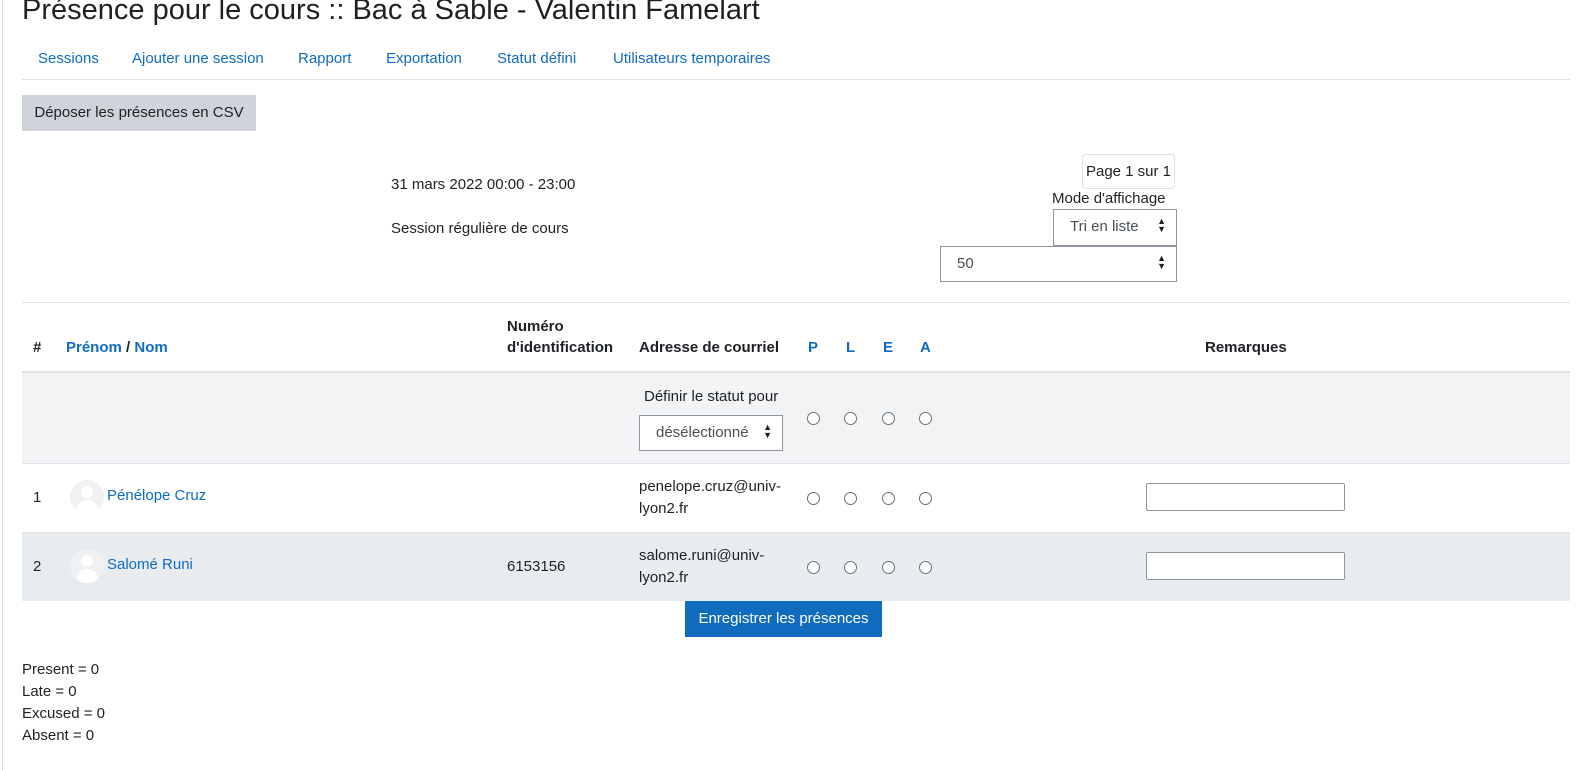  What do you see at coordinates (925, 418) in the screenshot?
I see `bulk-radio-absent` at bounding box center [925, 418].